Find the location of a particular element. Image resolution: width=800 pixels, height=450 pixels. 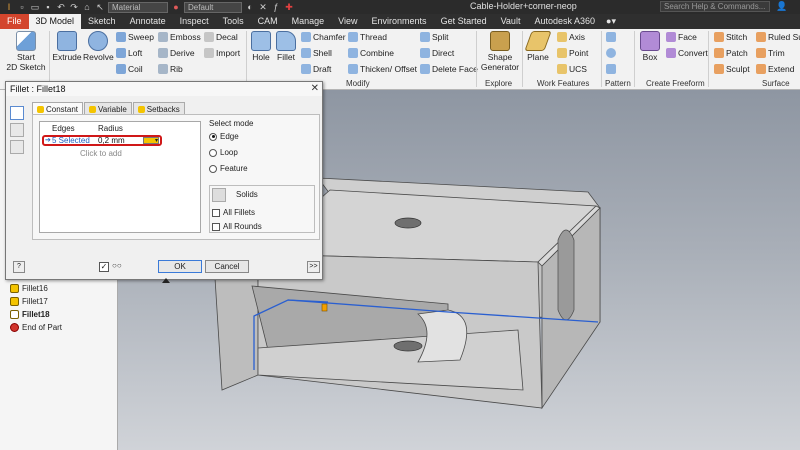

edge-set-row: ➔ 5 Selected 0,2 mm ▾ is located at coordinates (102, 140).